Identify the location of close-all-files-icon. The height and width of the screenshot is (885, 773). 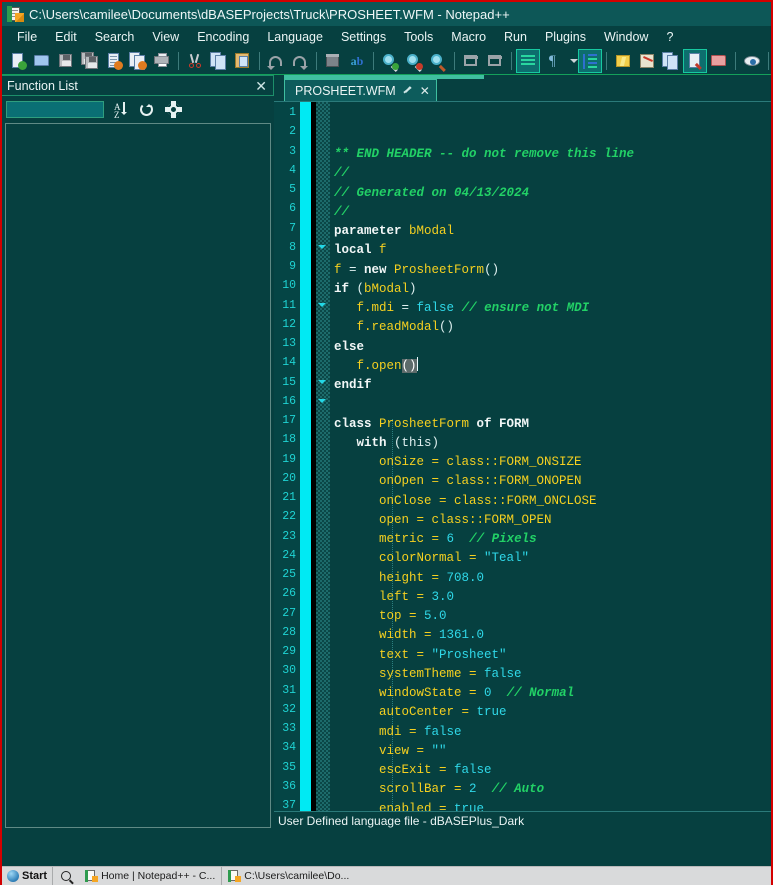
(138, 61).